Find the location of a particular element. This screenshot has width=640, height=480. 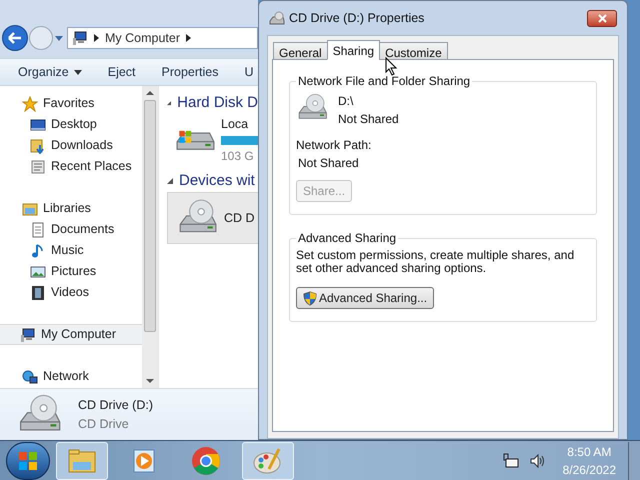

star-icon is located at coordinates (30, 104).